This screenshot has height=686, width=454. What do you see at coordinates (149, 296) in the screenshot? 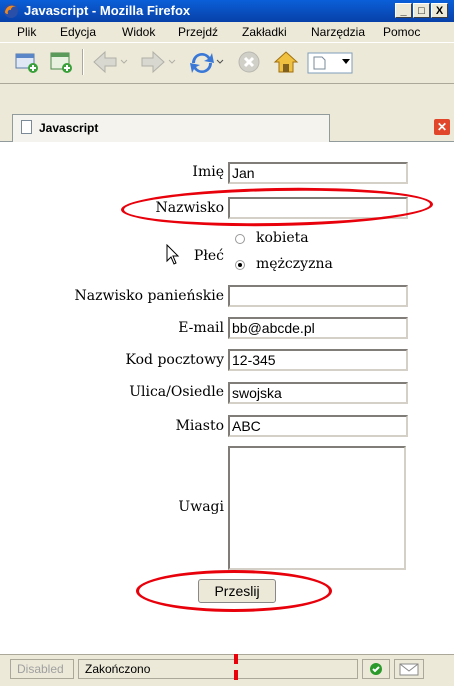
I see `label-nazwisko-panienskie: Nazwisko panieńskie` at bounding box center [149, 296].